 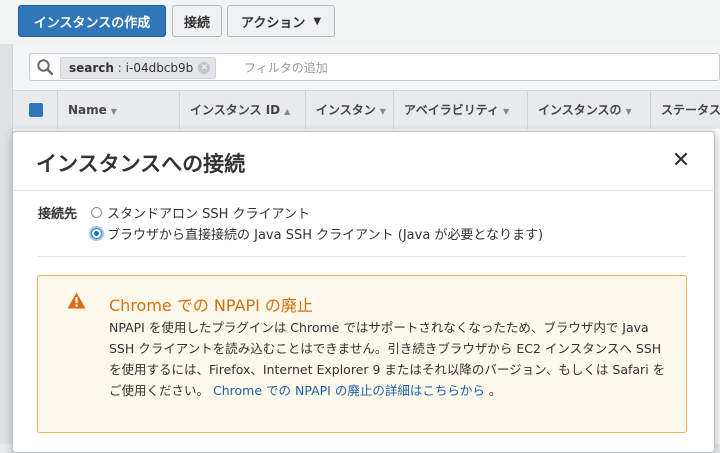 What do you see at coordinates (209, 214) in the screenshot?
I see `option-standalone-label: スタンドアロン SSH クライアント` at bounding box center [209, 214].